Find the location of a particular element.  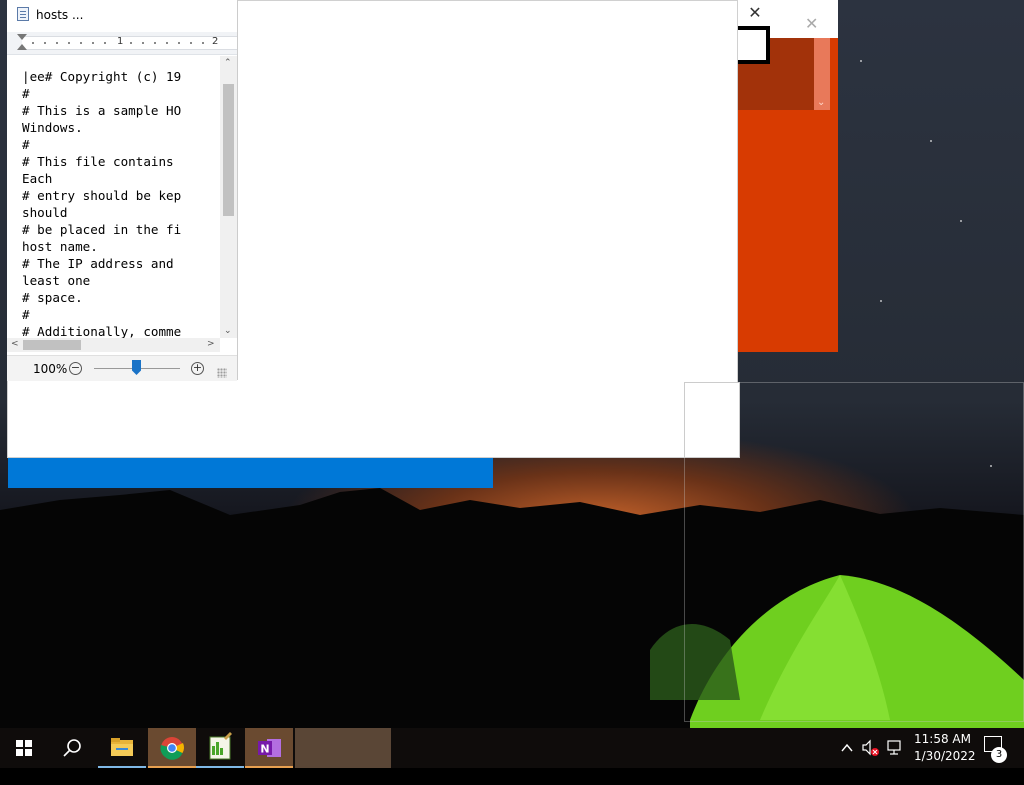

network-button is located at coordinates (895, 748).